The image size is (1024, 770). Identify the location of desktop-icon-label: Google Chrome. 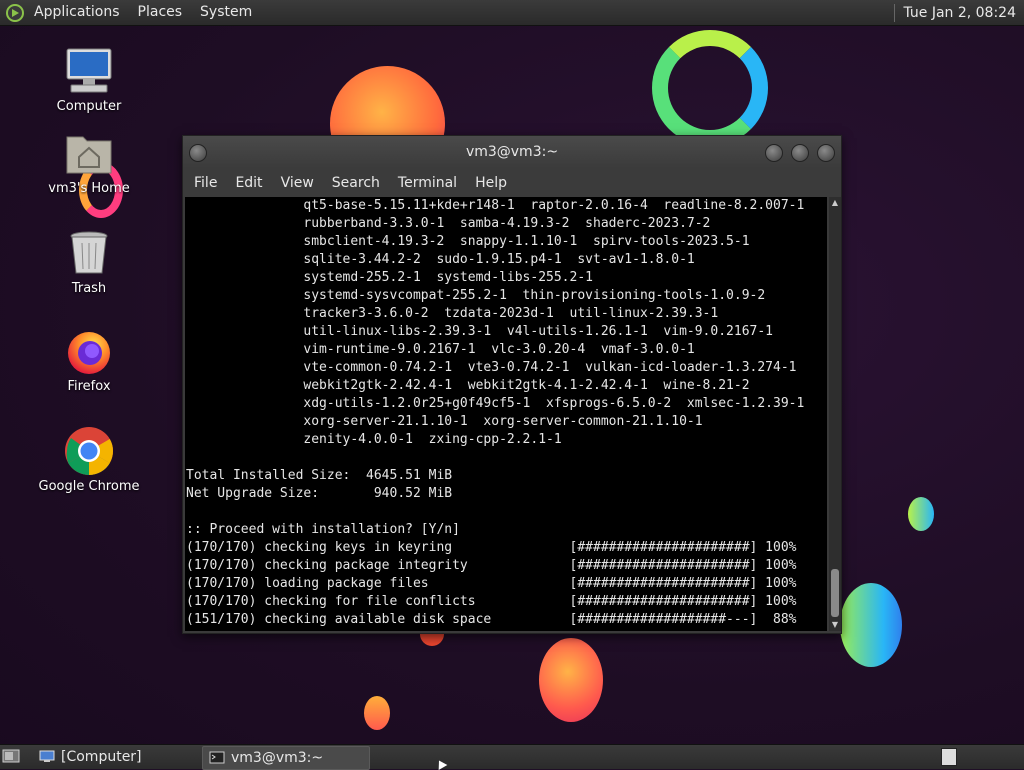
(89, 486).